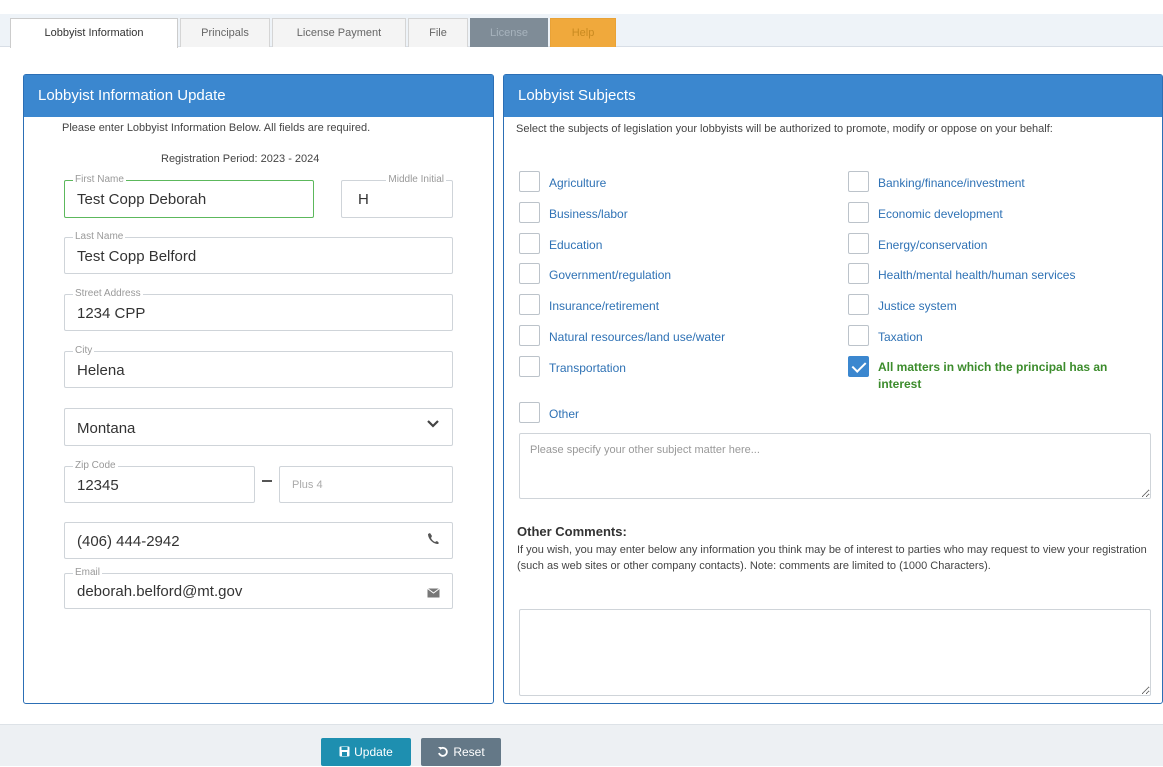 This screenshot has height=767, width=1163. Describe the element at coordinates (433, 593) in the screenshot. I see `envelope-icon` at that location.